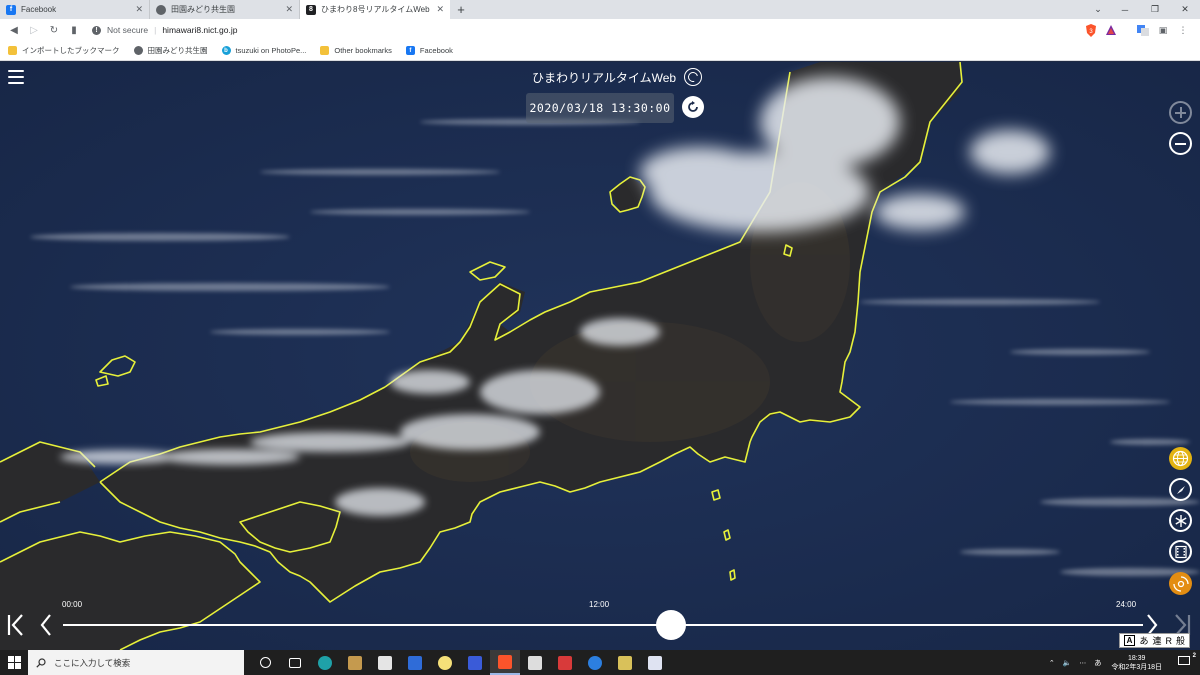 Image resolution: width=1200 pixels, height=675 pixels. Describe the element at coordinates (603, 625) in the screenshot. I see `timeline-track` at that location.